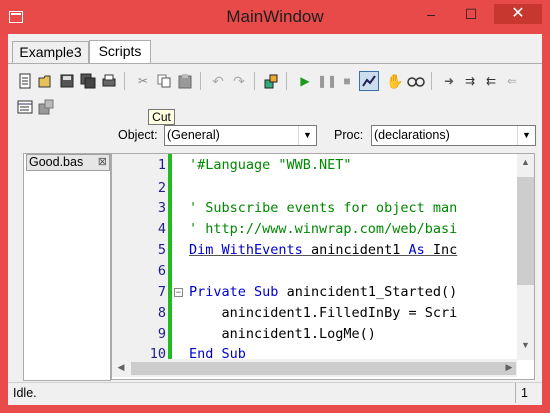 The width and height of the screenshot is (550, 413). Describe the element at coordinates (161, 117) in the screenshot. I see `cut-tooltip: Cut` at that location.